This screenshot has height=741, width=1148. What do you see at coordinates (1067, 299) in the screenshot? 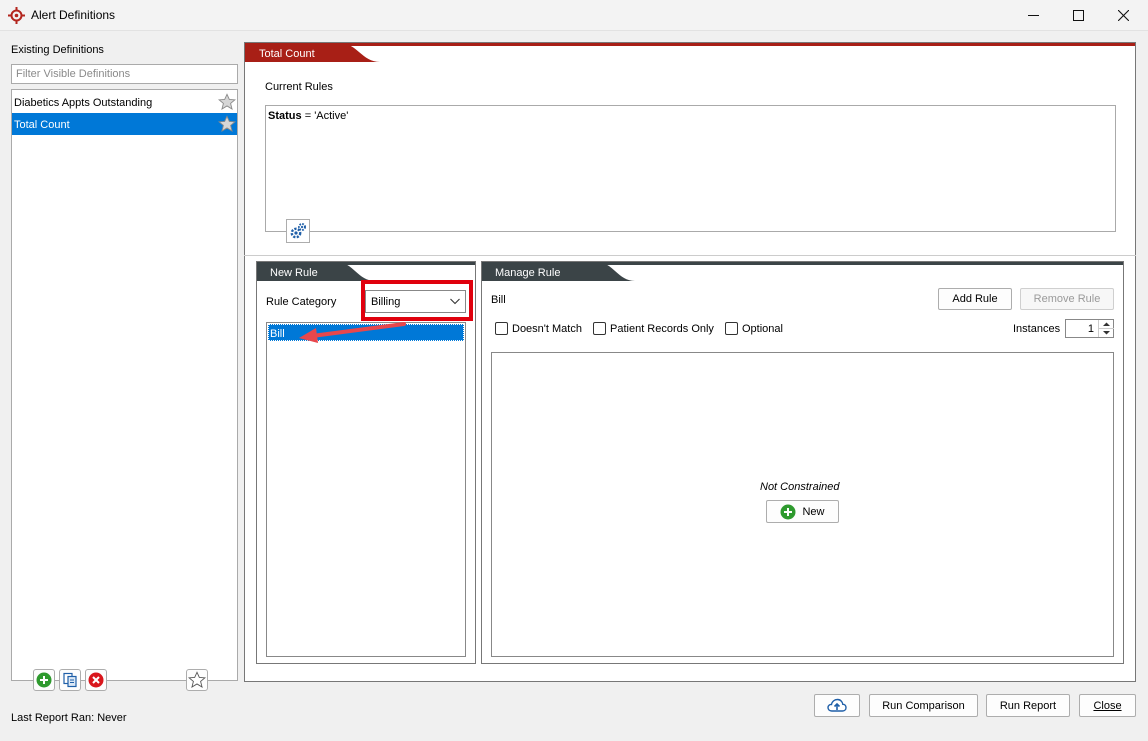
I see `remove-rule-button: Remove Rule` at bounding box center [1067, 299].